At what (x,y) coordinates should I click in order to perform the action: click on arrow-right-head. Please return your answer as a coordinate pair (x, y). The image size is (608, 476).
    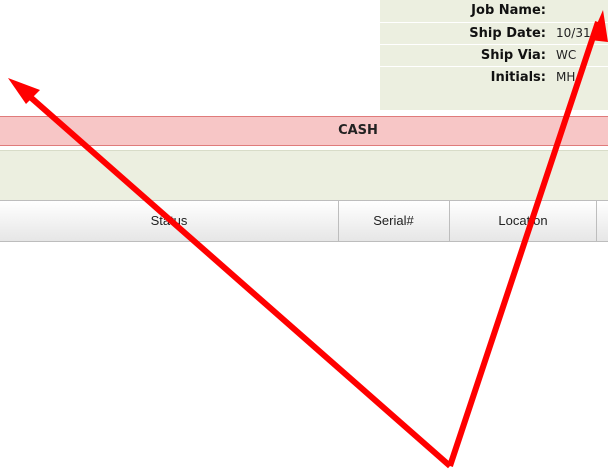
    Looking at the image, I should click on (599, 26).